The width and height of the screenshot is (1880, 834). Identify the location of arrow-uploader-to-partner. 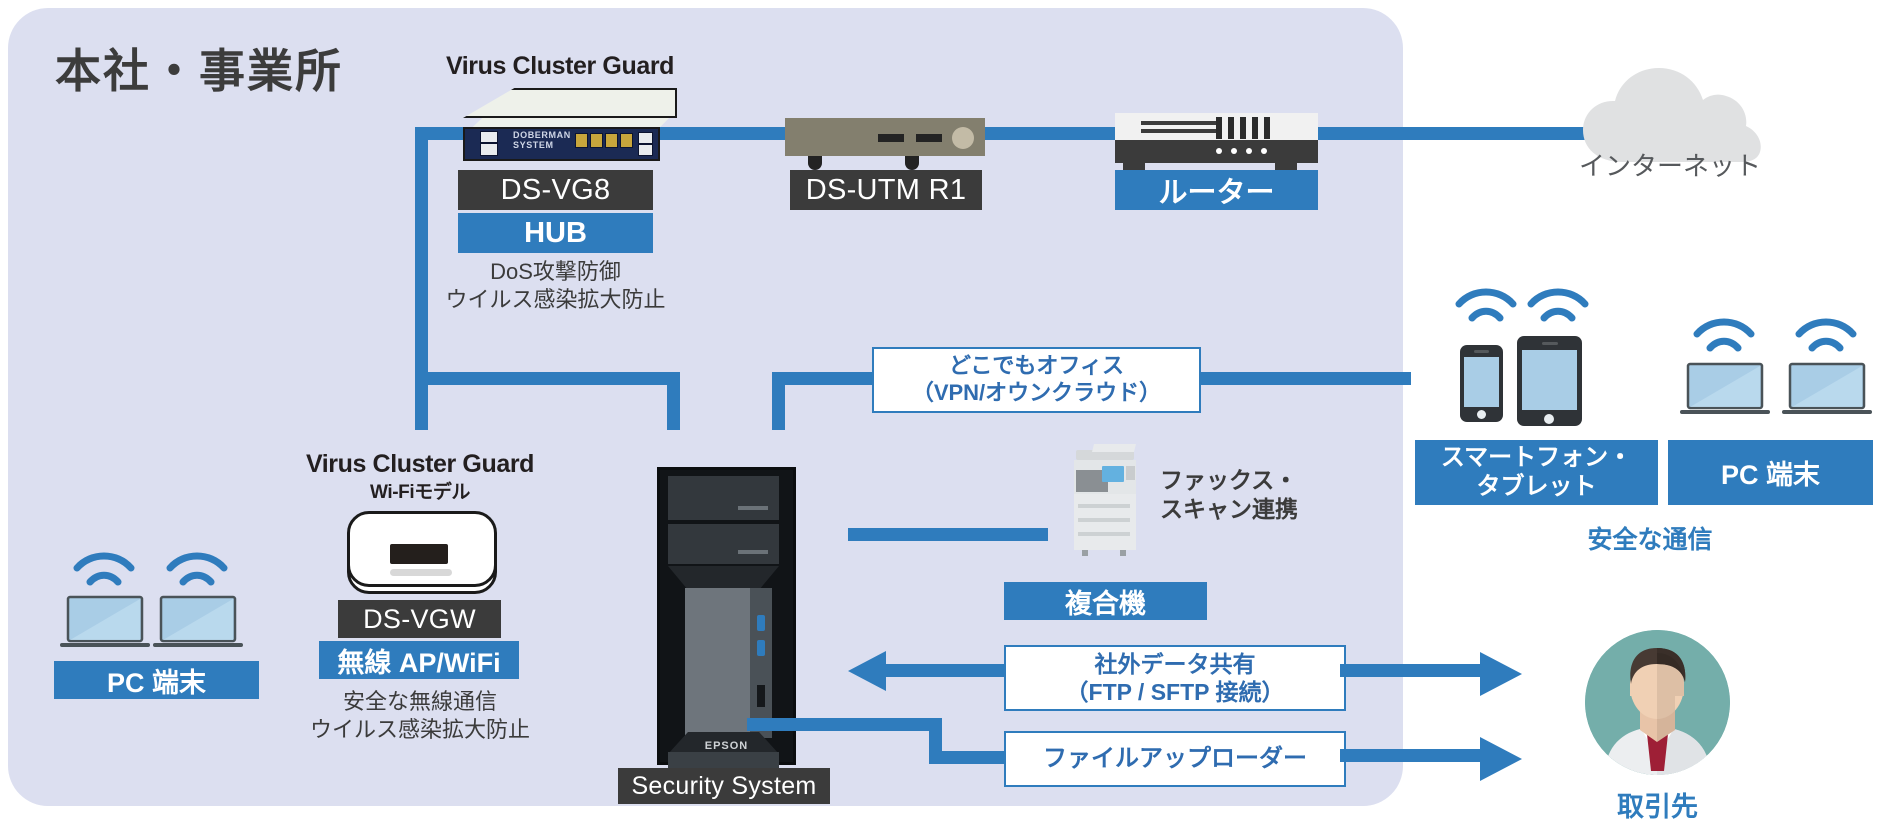
(1431, 759).